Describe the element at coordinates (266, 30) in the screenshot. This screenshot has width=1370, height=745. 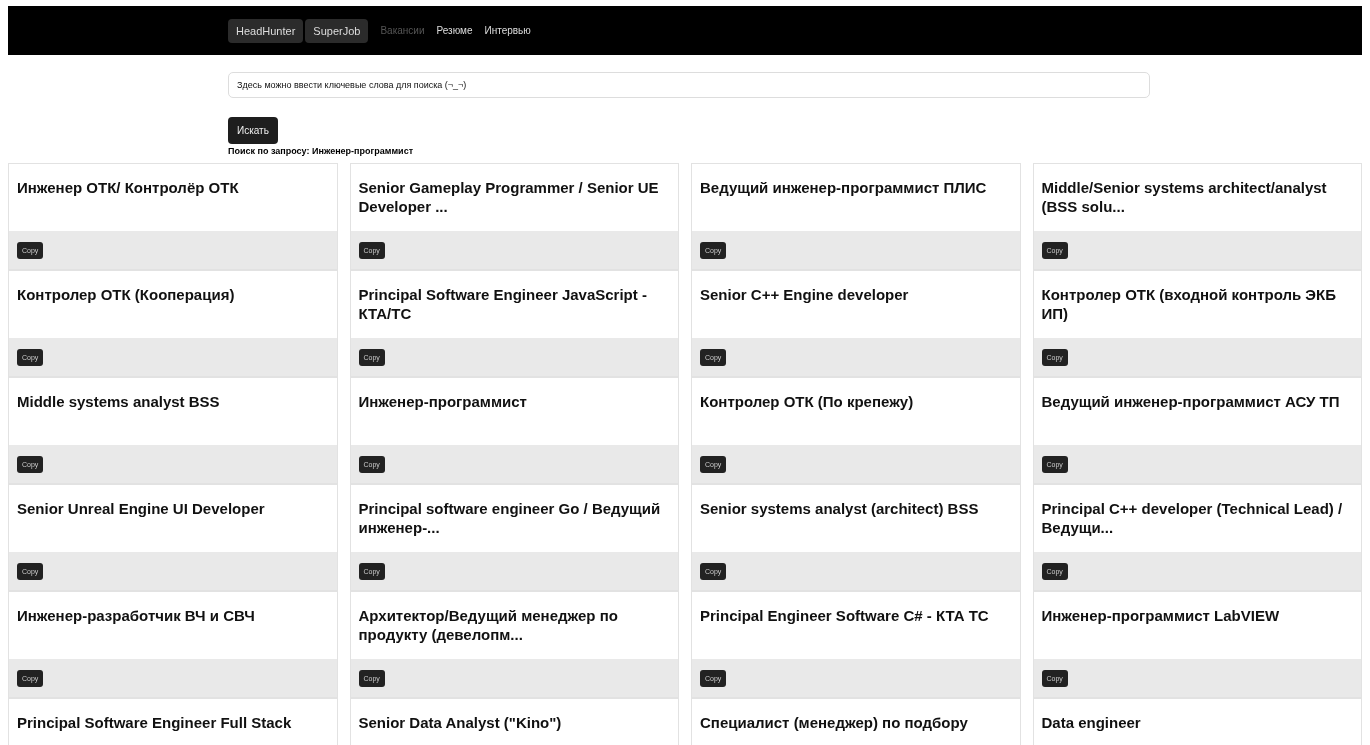
I see `source-tab: HeadHunter` at that location.